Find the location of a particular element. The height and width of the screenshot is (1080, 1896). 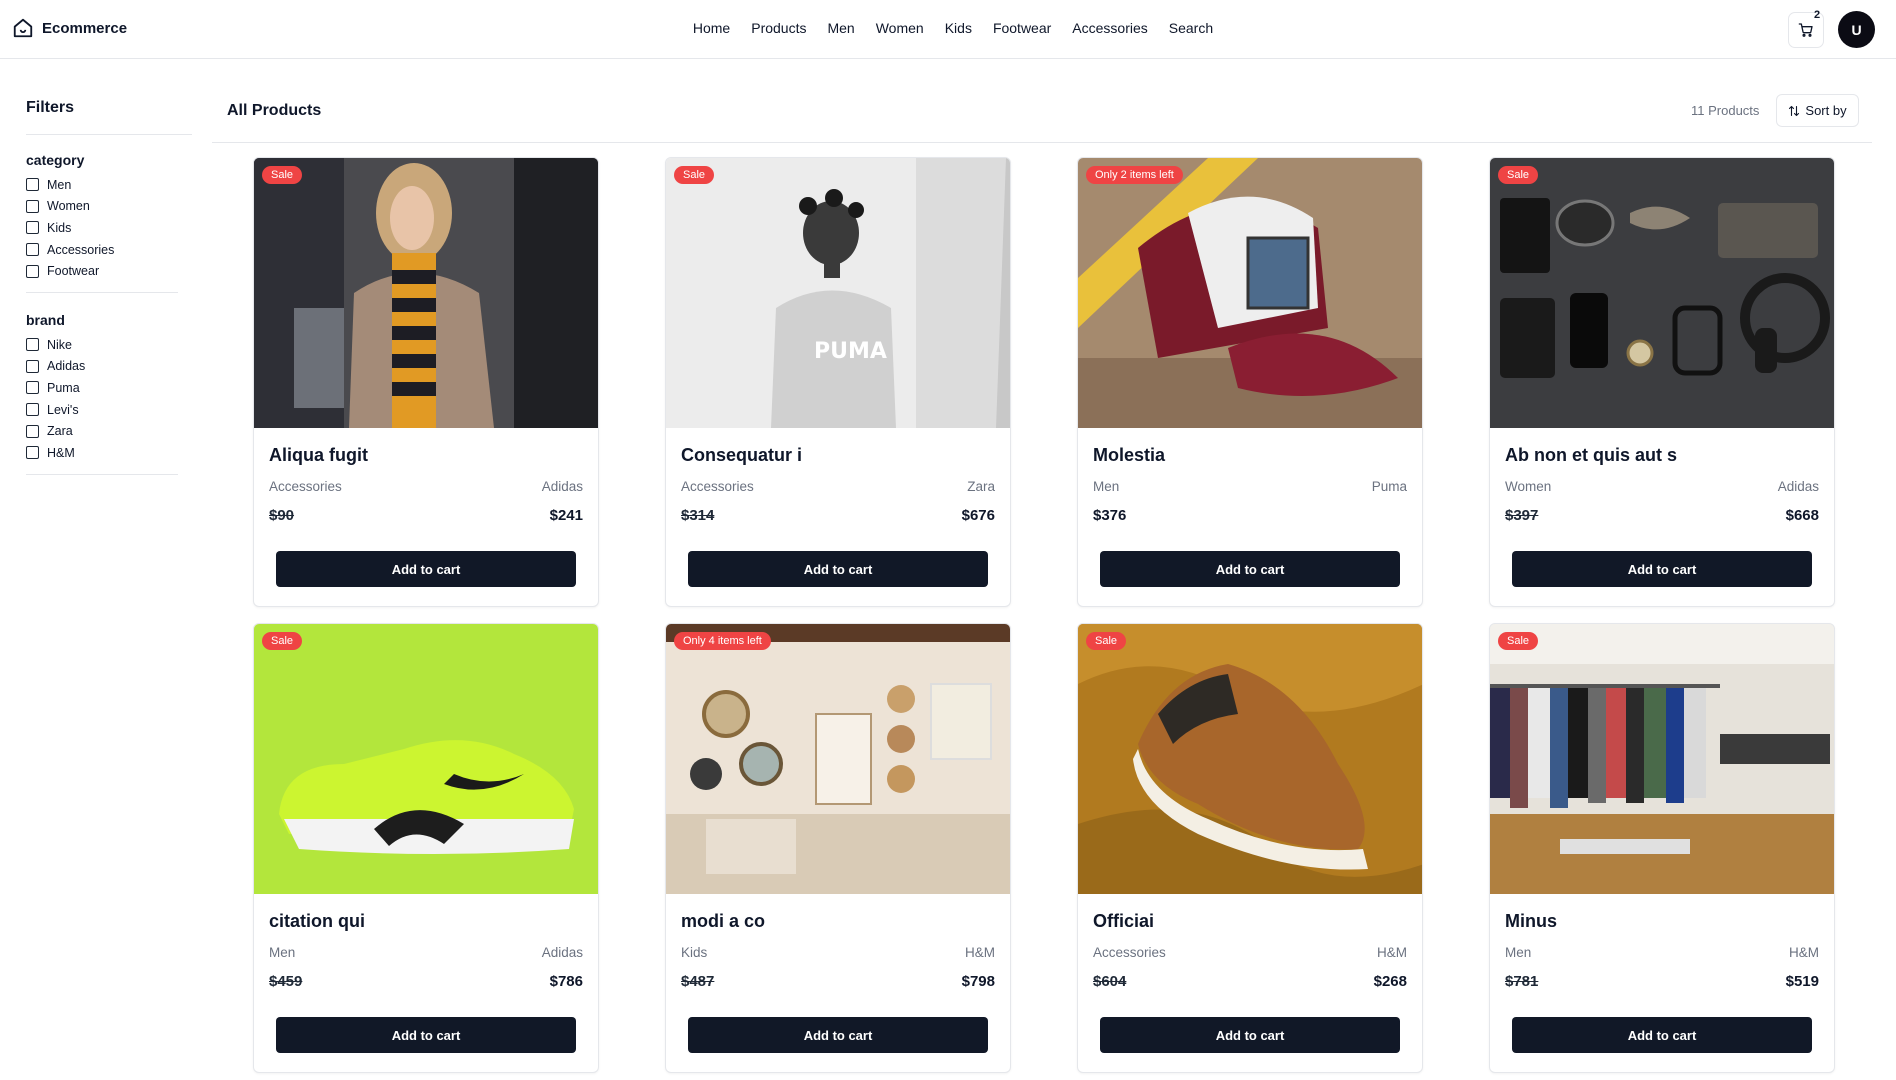

sort-arrows-icon is located at coordinates (1794, 110).